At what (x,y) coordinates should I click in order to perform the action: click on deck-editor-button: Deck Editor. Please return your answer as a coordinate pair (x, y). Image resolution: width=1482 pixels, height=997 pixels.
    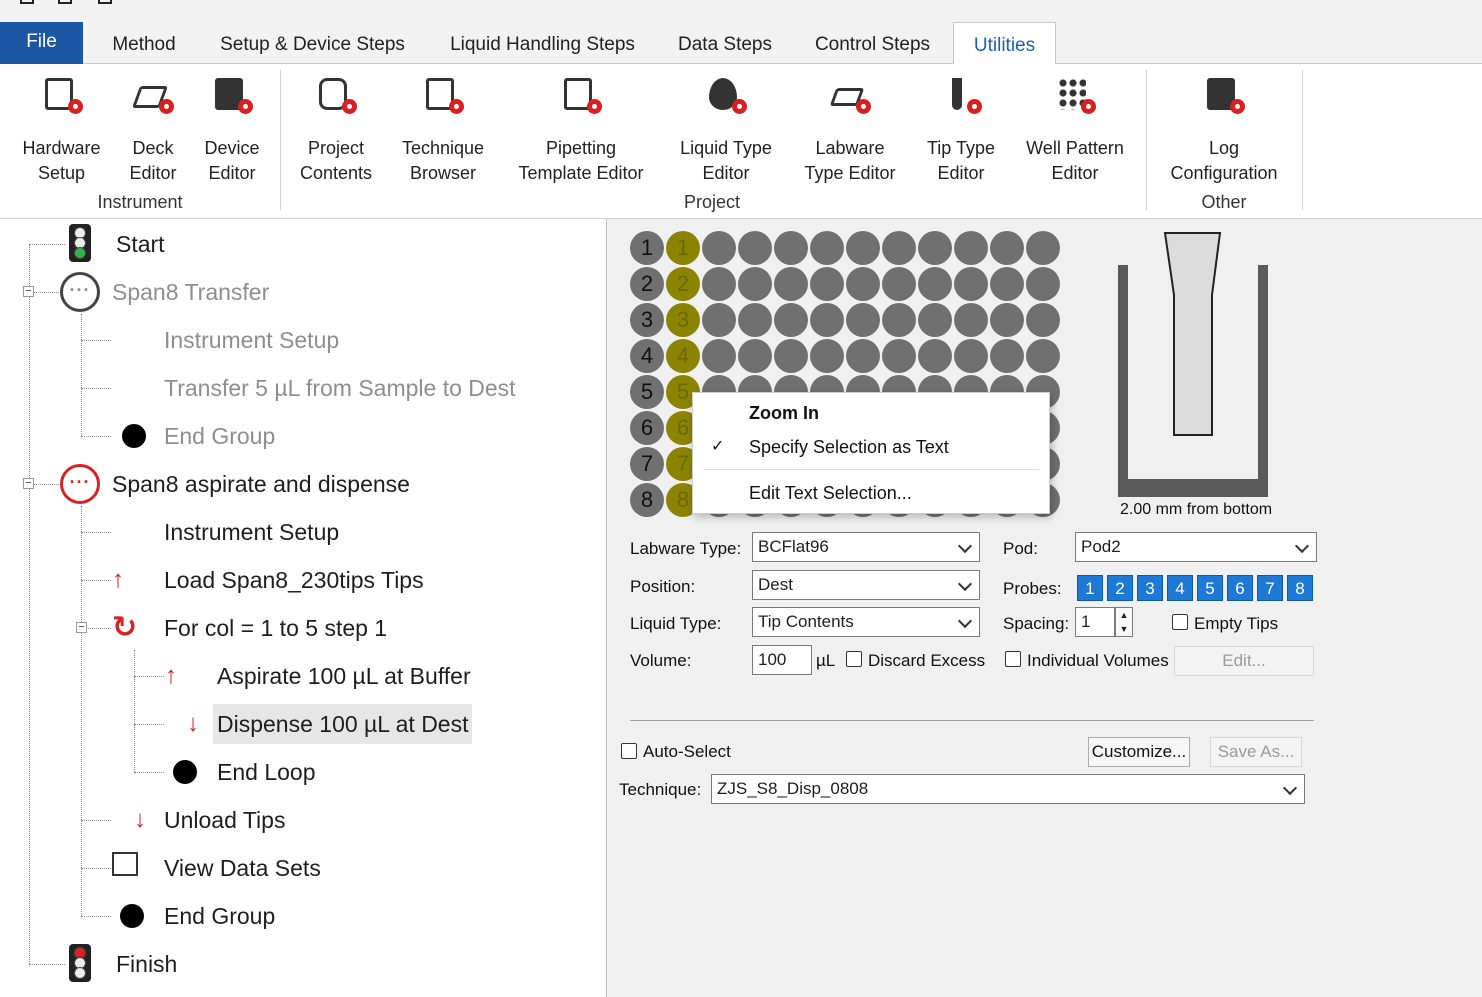
    Looking at the image, I should click on (153, 131).